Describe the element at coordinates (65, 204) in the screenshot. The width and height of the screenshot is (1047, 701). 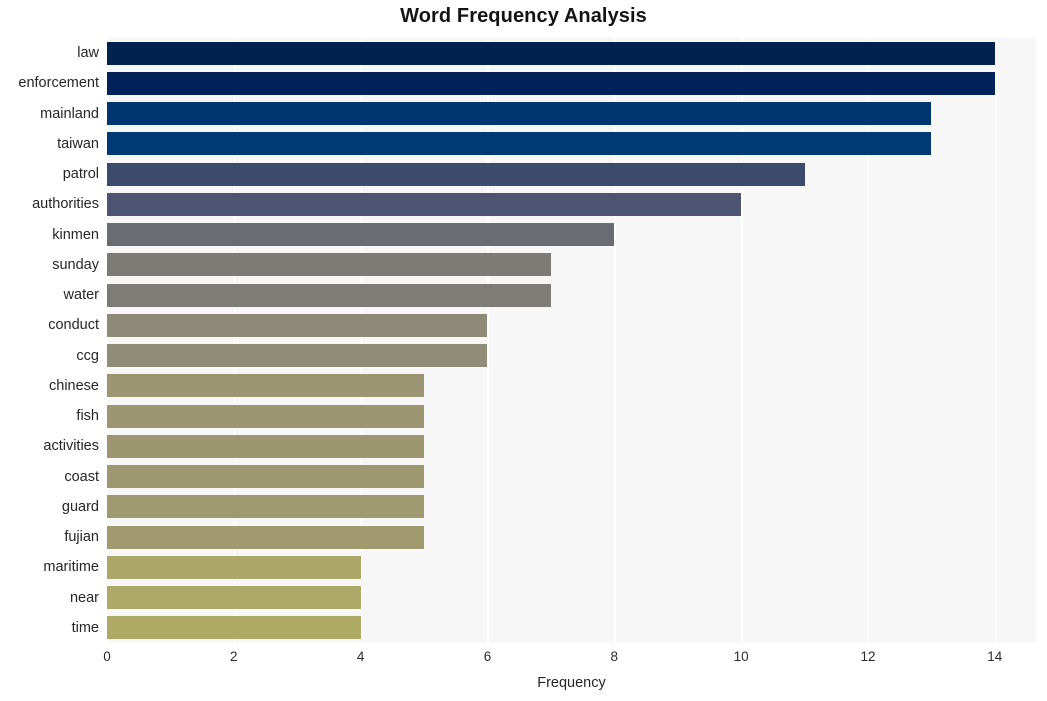
I see `y-tick-authorities: authorities` at that location.